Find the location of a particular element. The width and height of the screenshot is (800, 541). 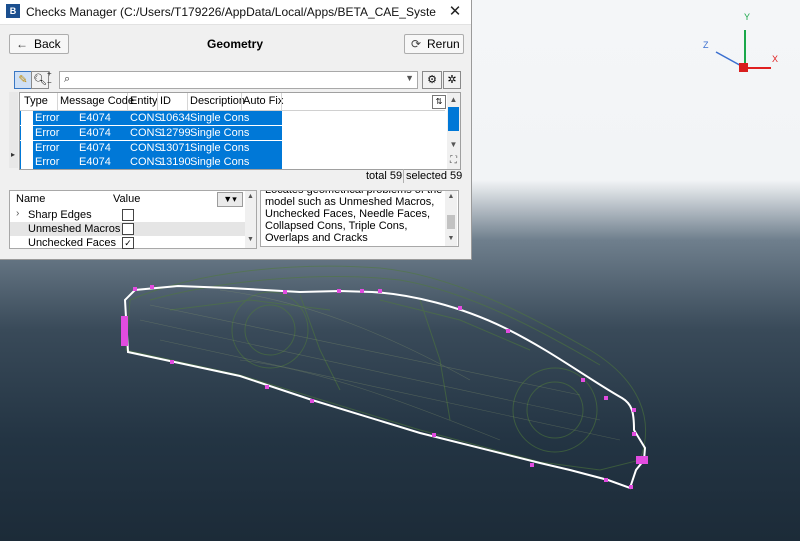

property-checkbox-checked: ✓ is located at coordinates (128, 243).